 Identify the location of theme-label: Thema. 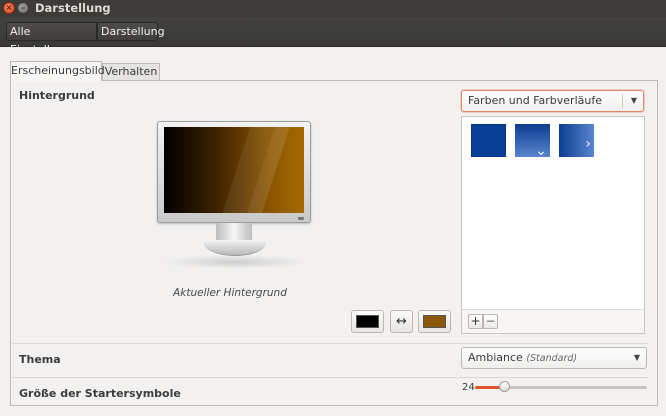
(40, 359).